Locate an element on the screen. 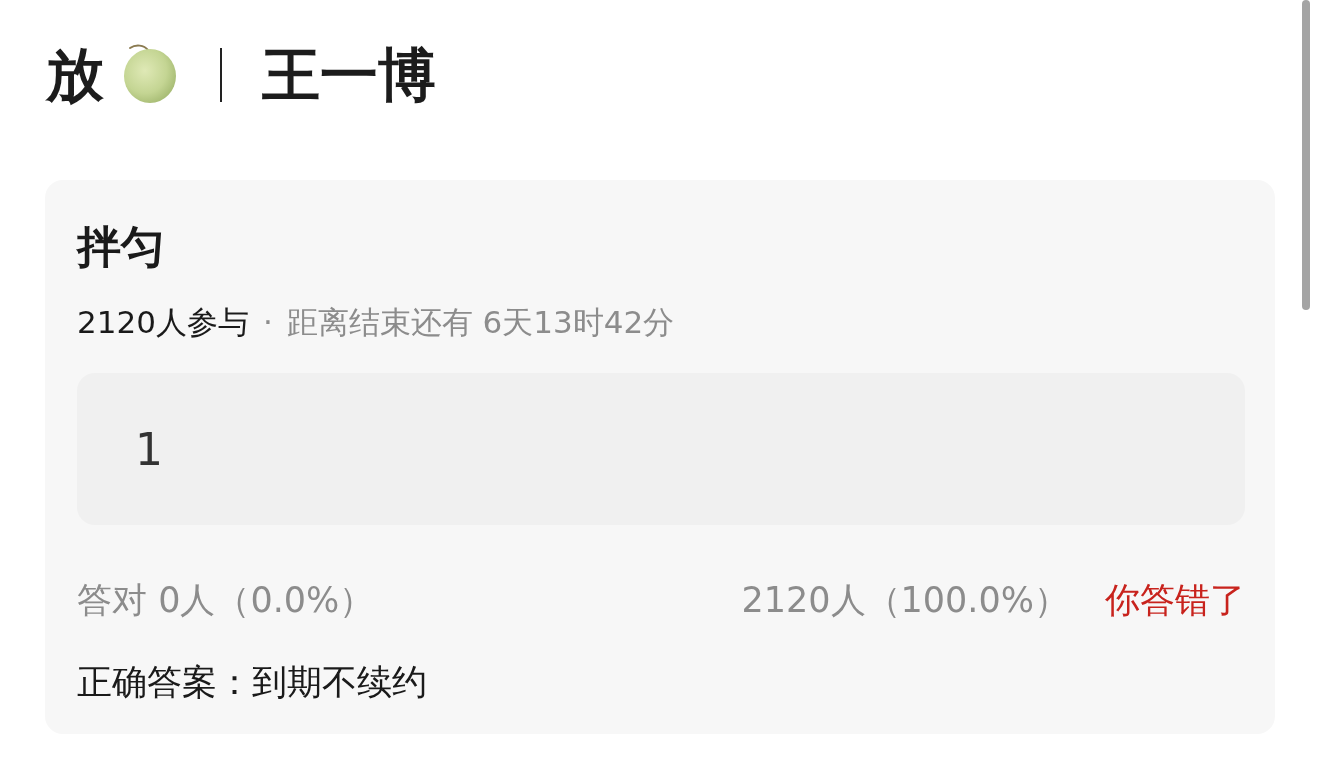 The width and height of the screenshot is (1320, 762). scrollbar-thumb is located at coordinates (1306, 155).